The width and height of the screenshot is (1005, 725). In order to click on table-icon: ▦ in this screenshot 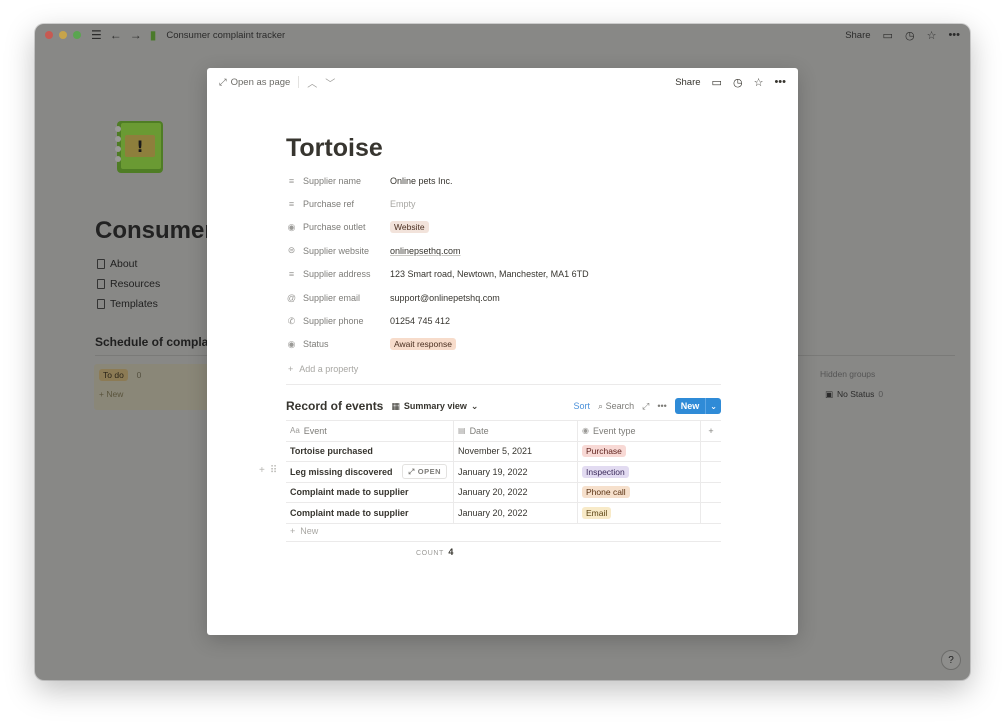, I will do `click(395, 405)`.